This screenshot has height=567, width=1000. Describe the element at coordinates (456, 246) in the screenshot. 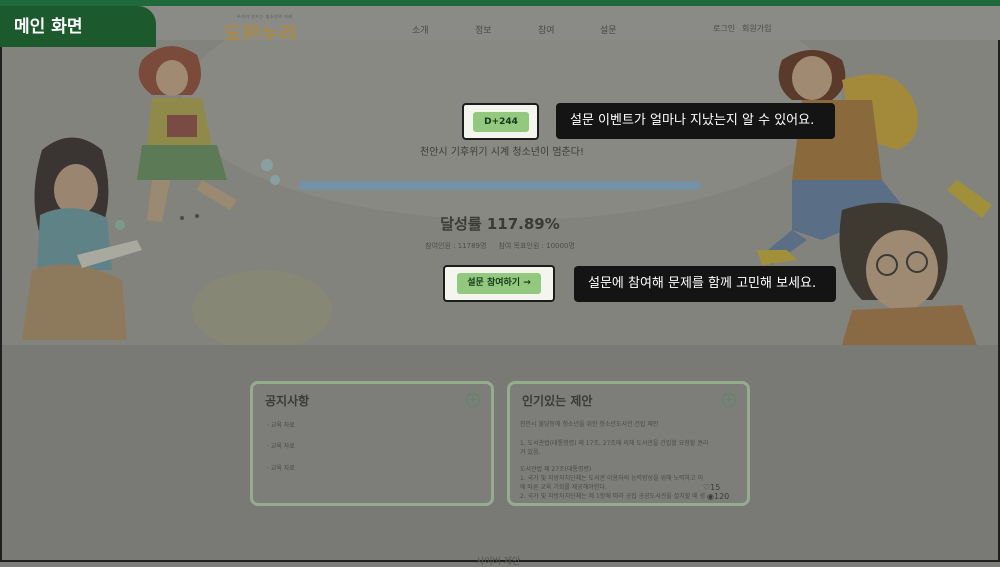

I see `participant-count: 참여인원 : 11789명` at that location.